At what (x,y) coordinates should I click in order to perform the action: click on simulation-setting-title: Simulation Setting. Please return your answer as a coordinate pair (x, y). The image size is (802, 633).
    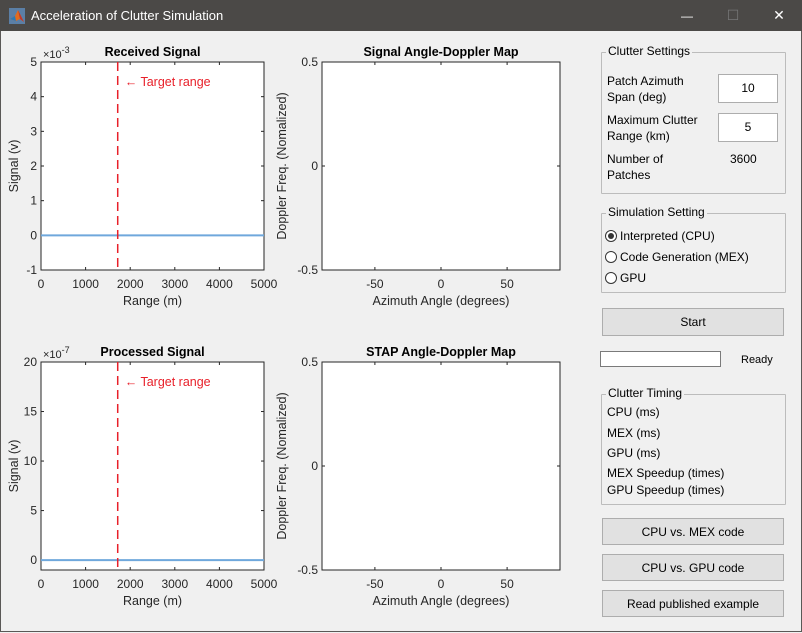
    Looking at the image, I should click on (656, 212).